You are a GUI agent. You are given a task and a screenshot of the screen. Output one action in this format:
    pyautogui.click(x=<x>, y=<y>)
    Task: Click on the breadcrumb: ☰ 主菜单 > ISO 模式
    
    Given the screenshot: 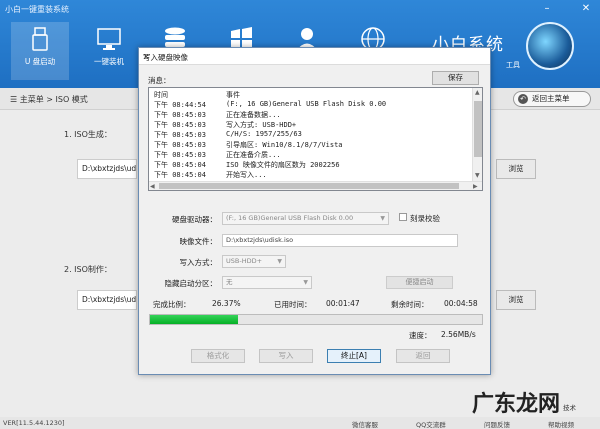 What is the action you would take?
    pyautogui.click(x=49, y=99)
    